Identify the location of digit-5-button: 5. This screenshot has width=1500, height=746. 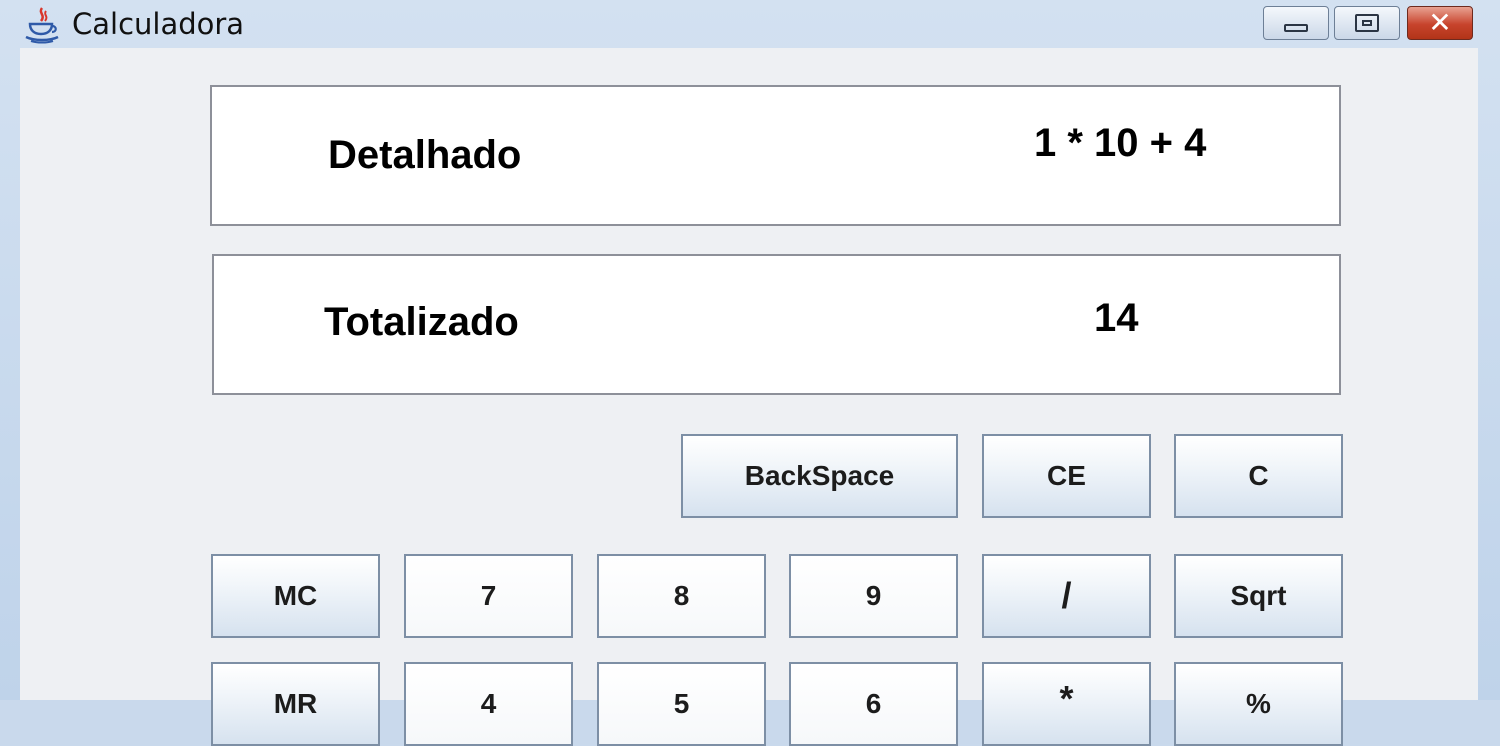
(681, 704).